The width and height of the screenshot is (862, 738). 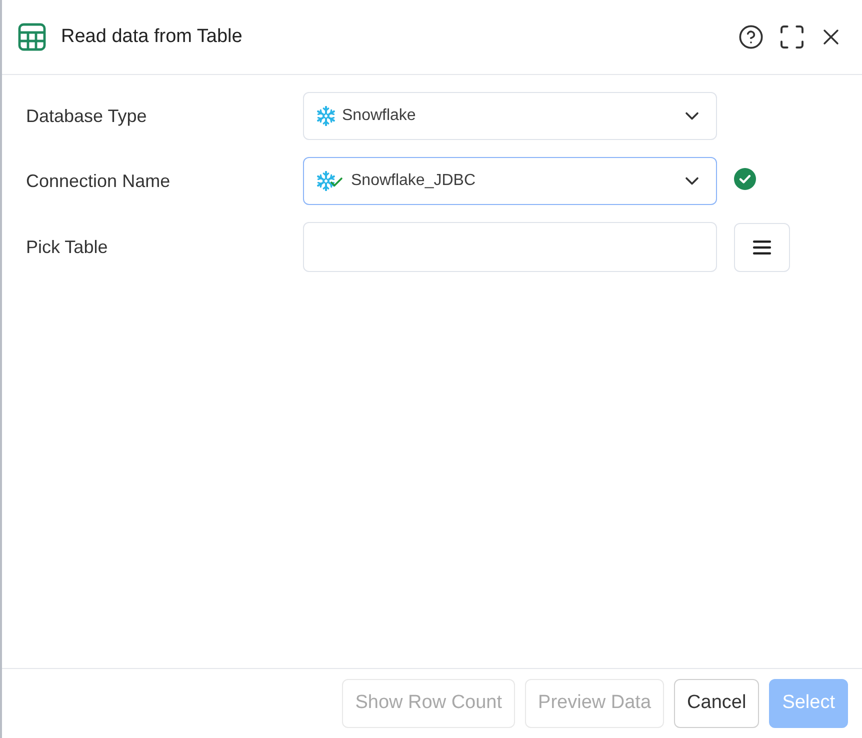 What do you see at coordinates (413, 181) in the screenshot?
I see `select-value: Snowflake_JDBC` at bounding box center [413, 181].